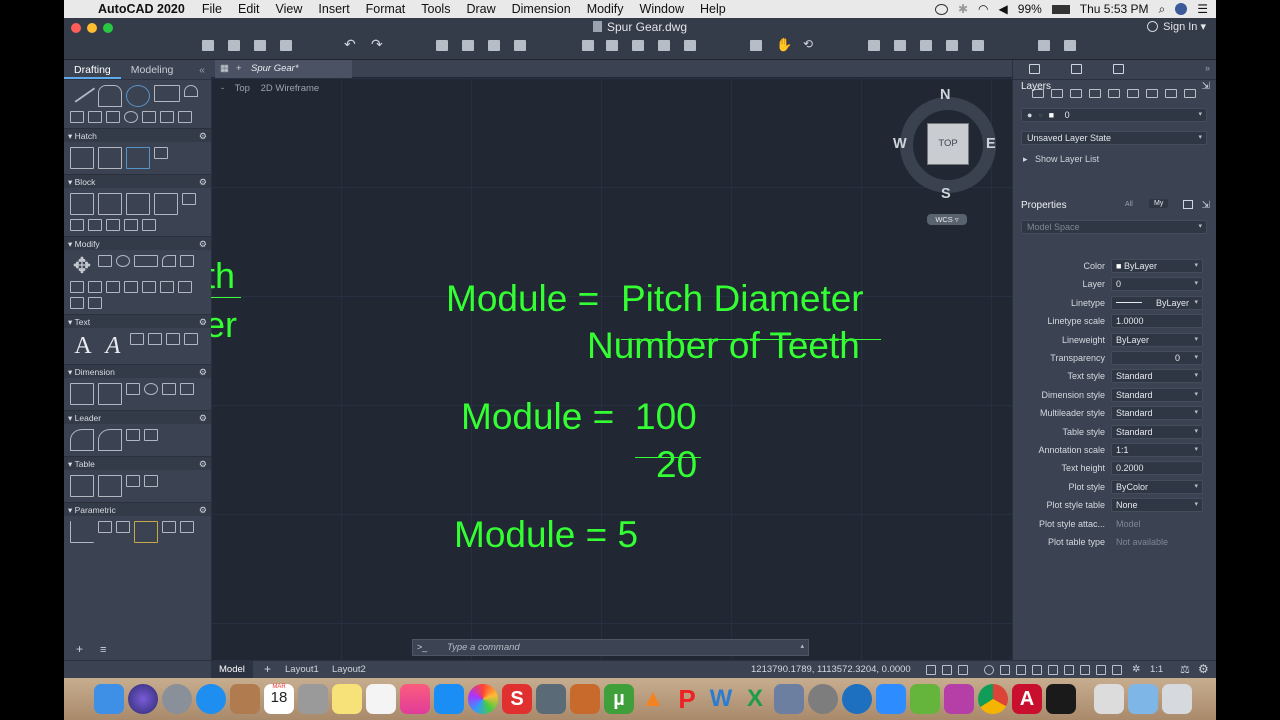 The width and height of the screenshot is (1280, 720). I want to click on edit-block-icon, so click(138, 204).